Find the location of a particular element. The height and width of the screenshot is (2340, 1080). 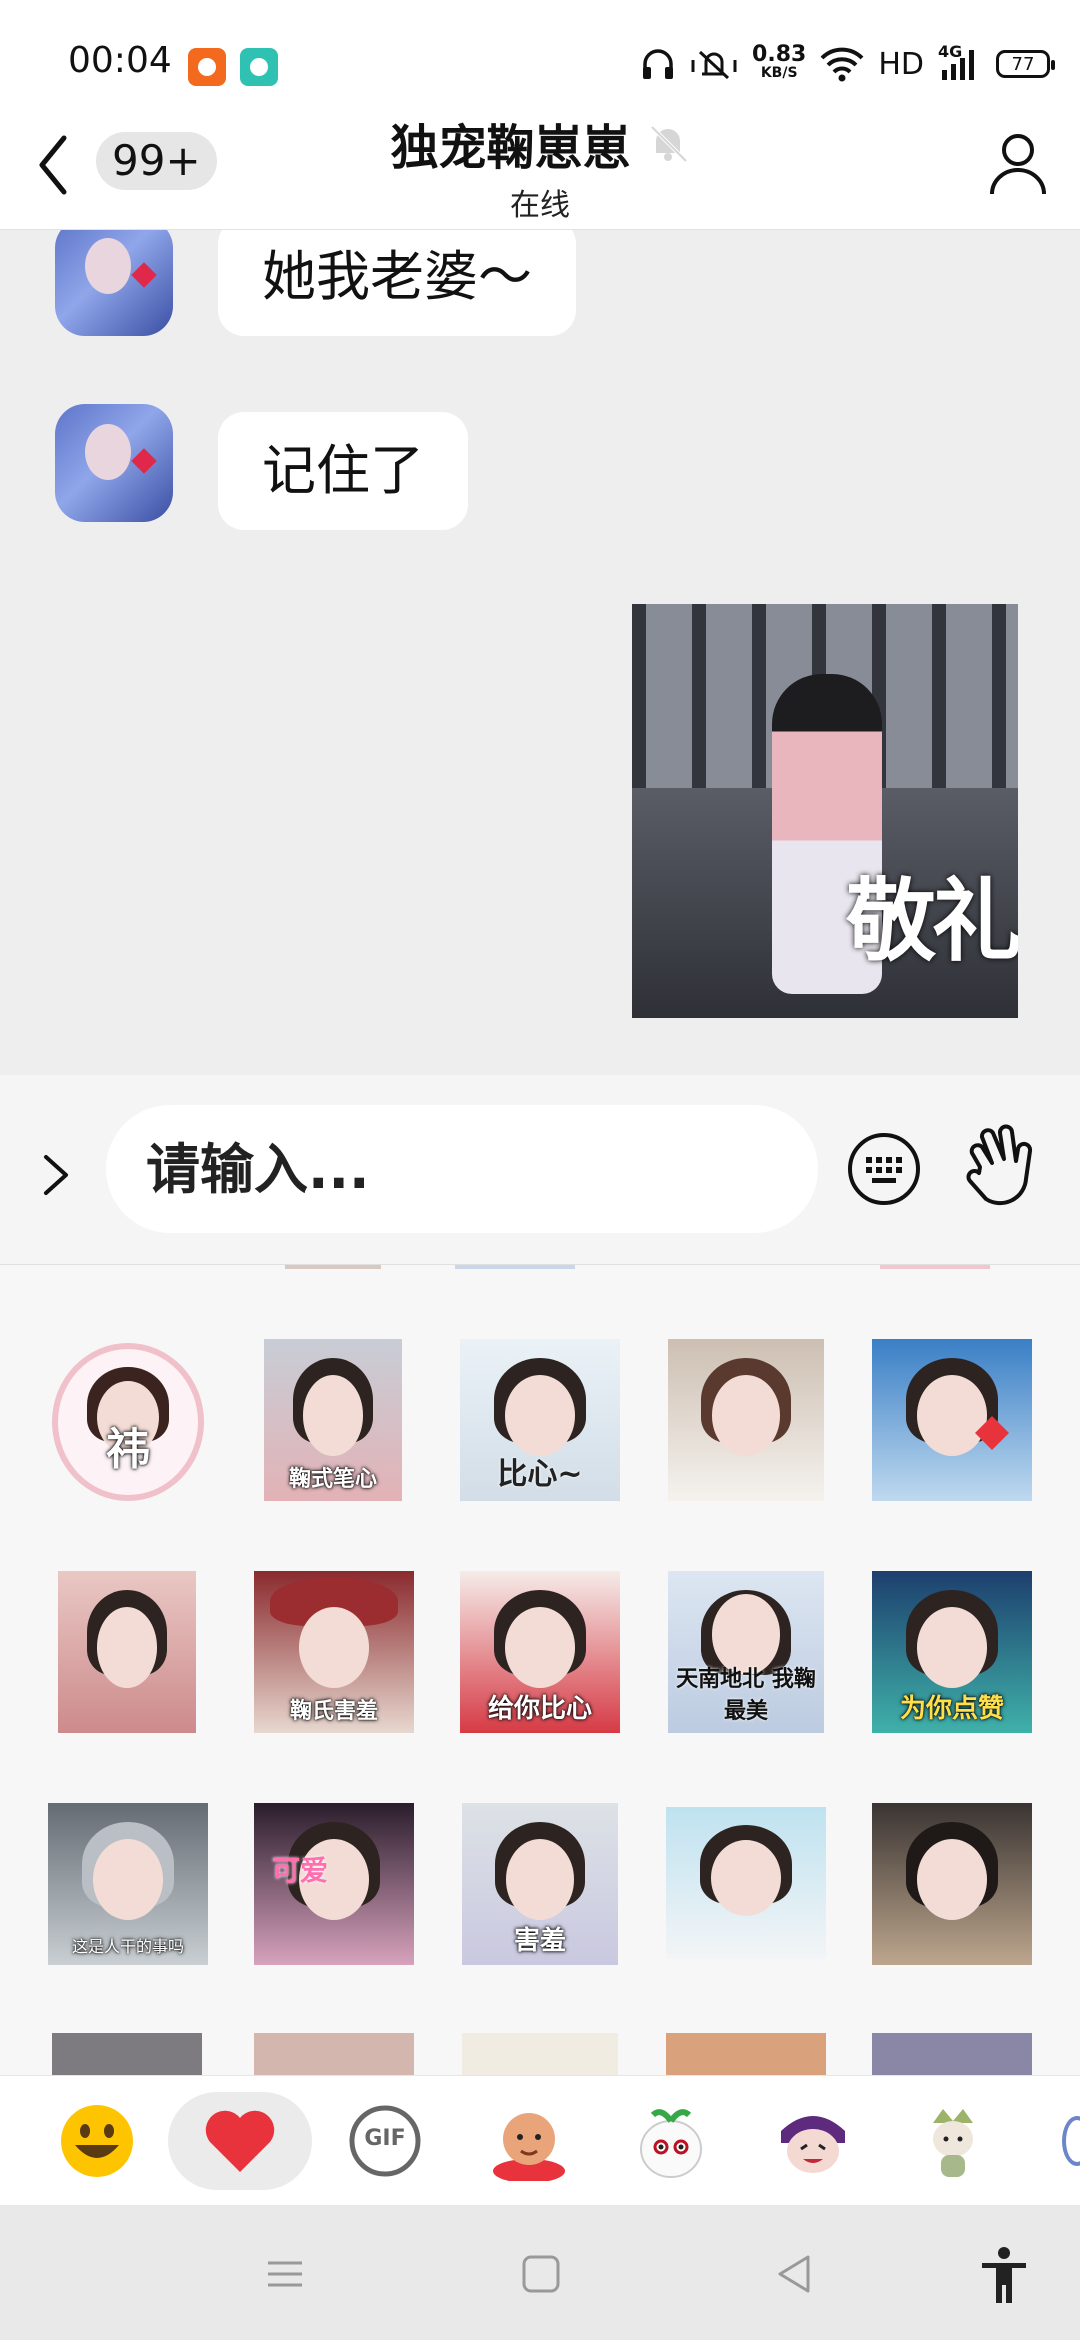

tab-emoji is located at coordinates (97, 2141).